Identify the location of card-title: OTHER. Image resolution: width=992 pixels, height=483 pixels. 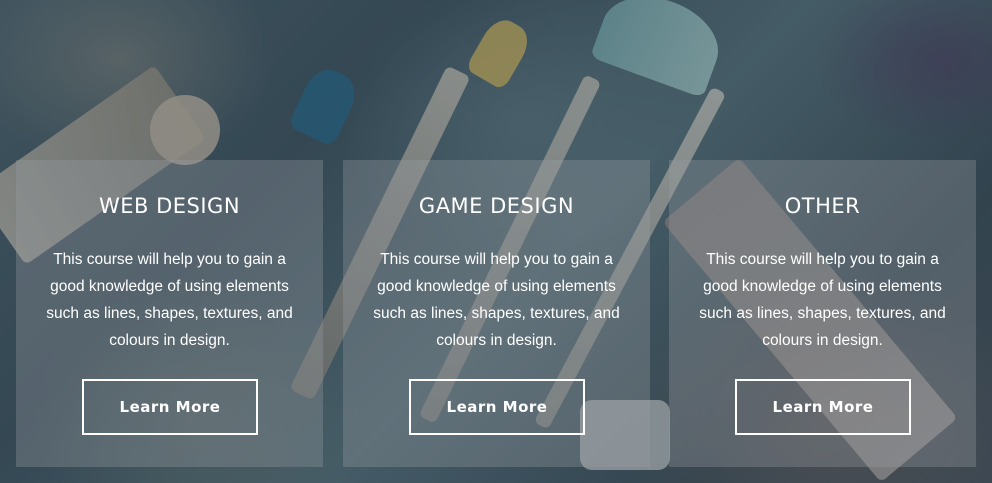
(822, 206).